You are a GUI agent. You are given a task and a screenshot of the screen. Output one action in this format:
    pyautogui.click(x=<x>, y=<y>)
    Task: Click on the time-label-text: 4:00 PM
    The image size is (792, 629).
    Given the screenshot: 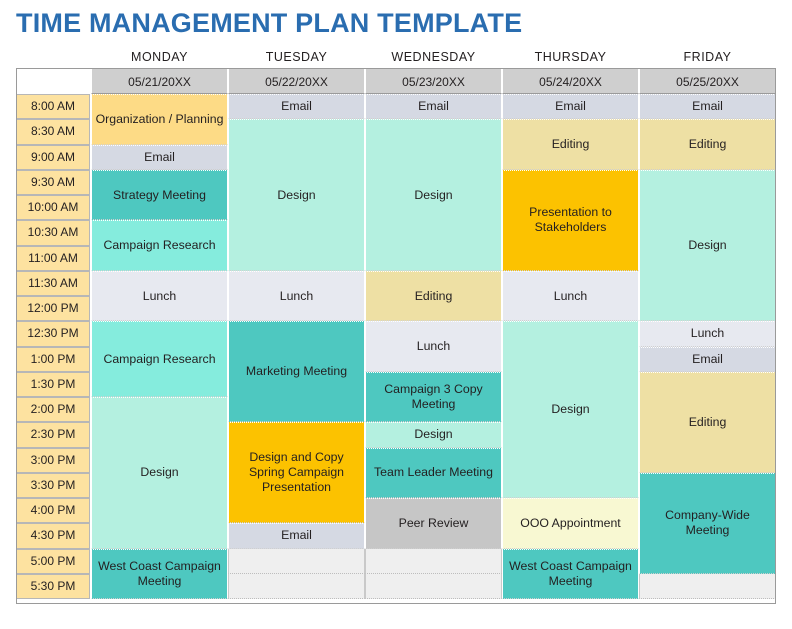 What is the action you would take?
    pyautogui.click(x=53, y=510)
    